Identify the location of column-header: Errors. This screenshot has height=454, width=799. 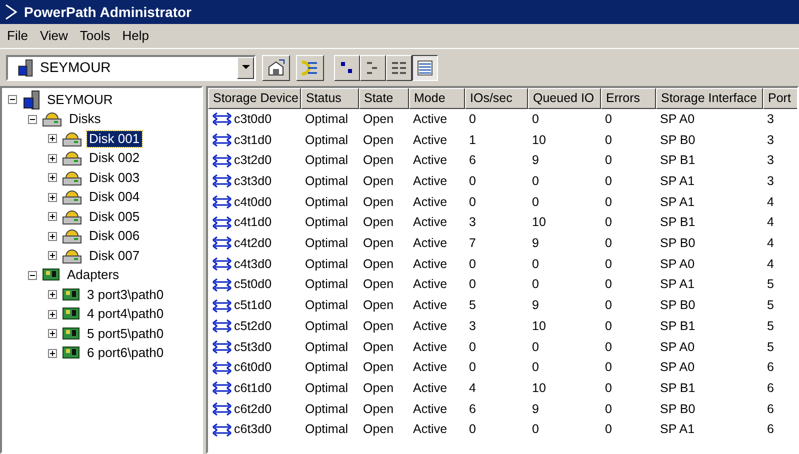
(628, 98).